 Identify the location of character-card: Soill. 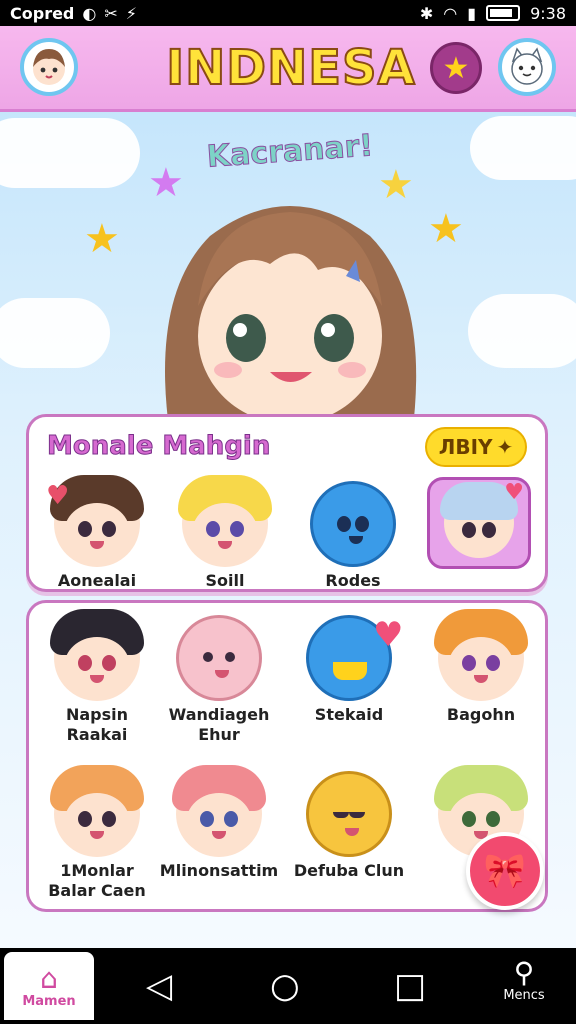
(225, 533).